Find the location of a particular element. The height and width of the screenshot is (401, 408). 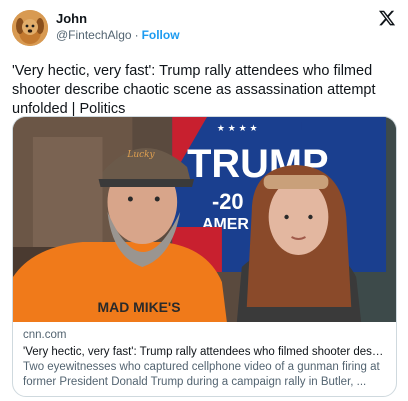

banner-subtext: -20 is located at coordinates (228, 201).